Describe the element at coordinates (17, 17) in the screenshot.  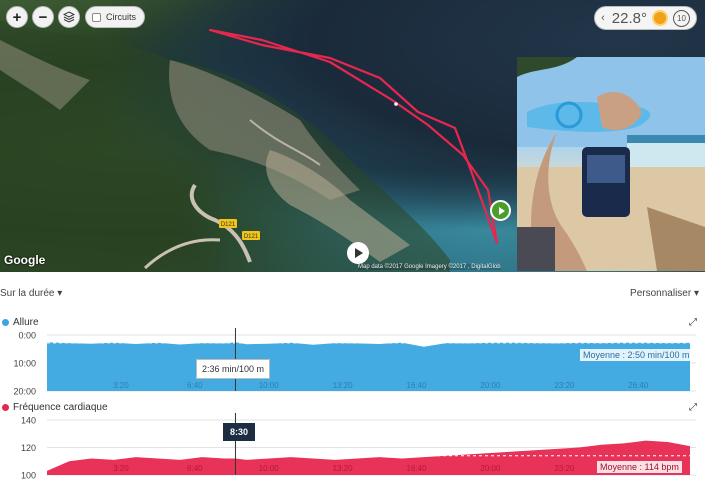
I see `zoom-in-button: +` at that location.